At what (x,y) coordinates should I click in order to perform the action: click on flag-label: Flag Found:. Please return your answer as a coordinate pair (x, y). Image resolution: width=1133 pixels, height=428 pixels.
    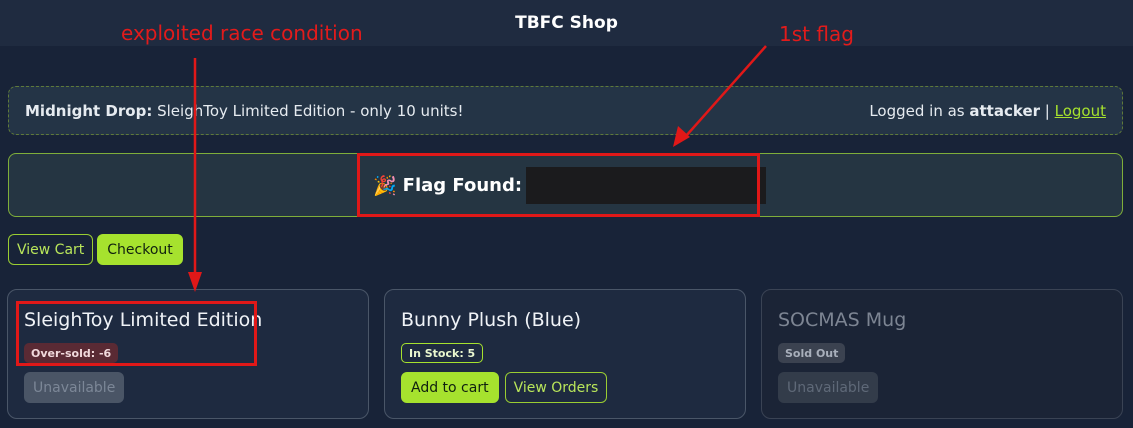
    Looking at the image, I should click on (462, 185).